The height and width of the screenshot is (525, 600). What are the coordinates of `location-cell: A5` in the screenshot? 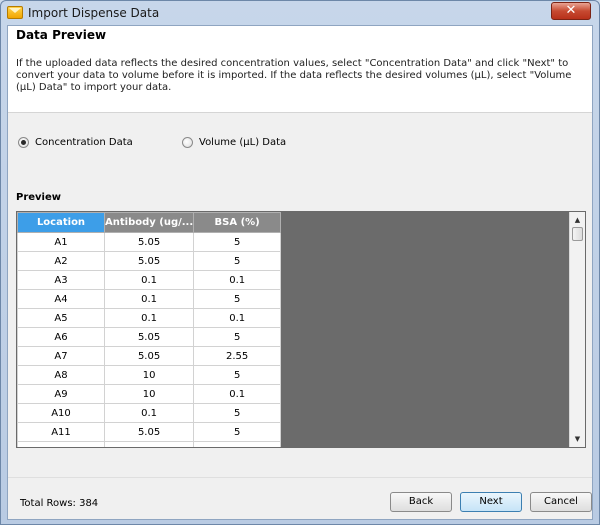 It's located at (61, 318).